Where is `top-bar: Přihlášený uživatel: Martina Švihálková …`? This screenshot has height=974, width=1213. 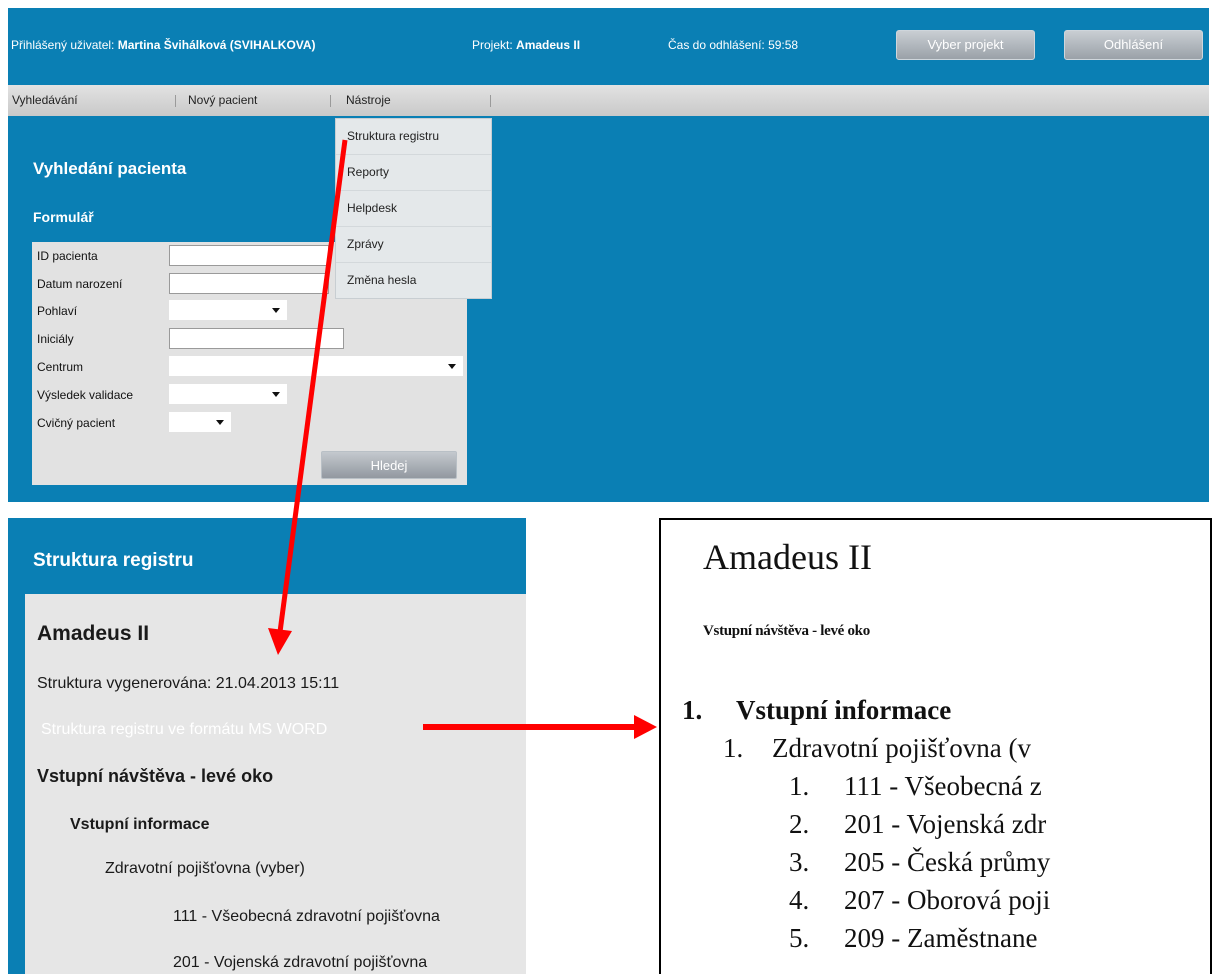 top-bar: Přihlášený uživatel: Martina Švihálková … is located at coordinates (608, 46).